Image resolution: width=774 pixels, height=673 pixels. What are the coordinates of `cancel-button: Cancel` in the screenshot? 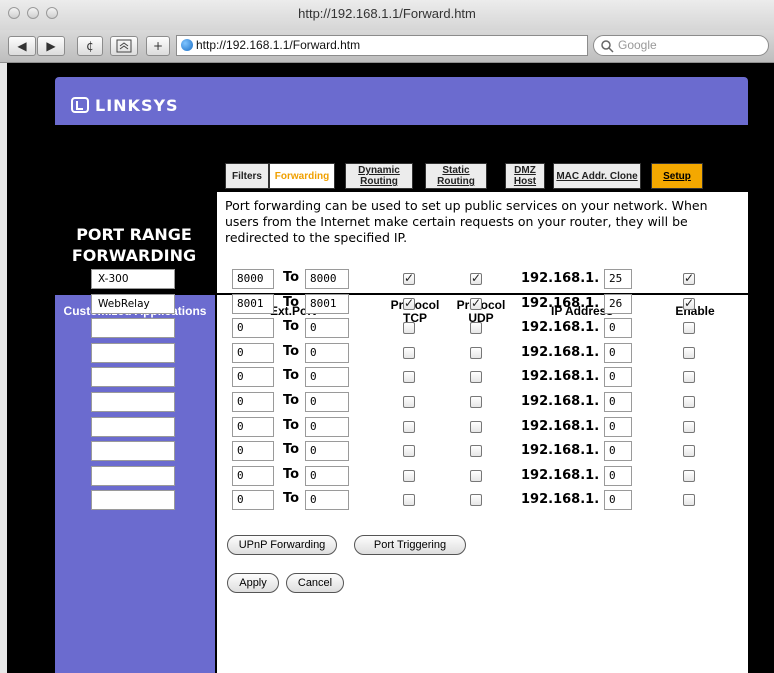 It's located at (315, 583).